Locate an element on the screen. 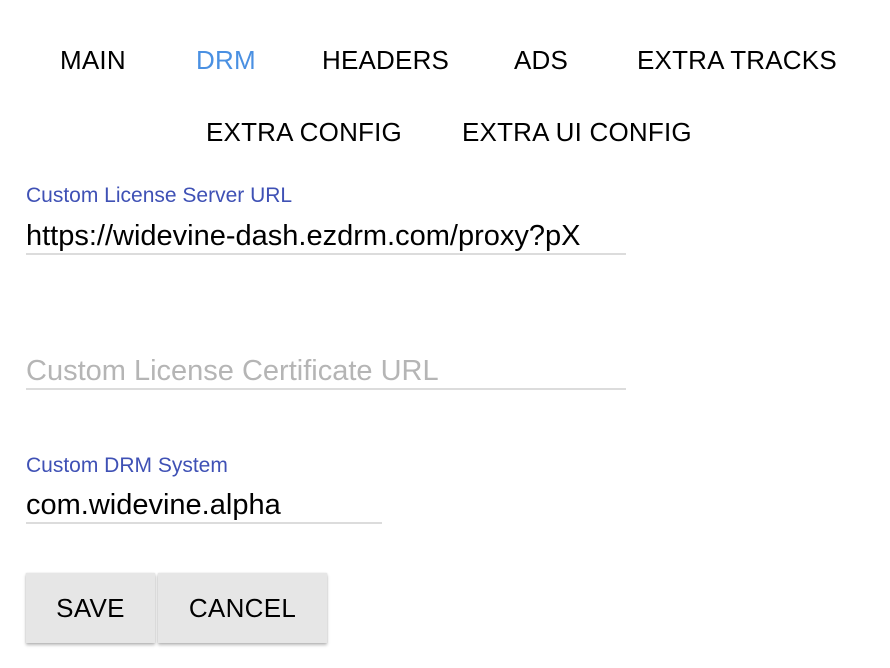 The width and height of the screenshot is (890, 668). license-certificate-input is located at coordinates (326, 372).